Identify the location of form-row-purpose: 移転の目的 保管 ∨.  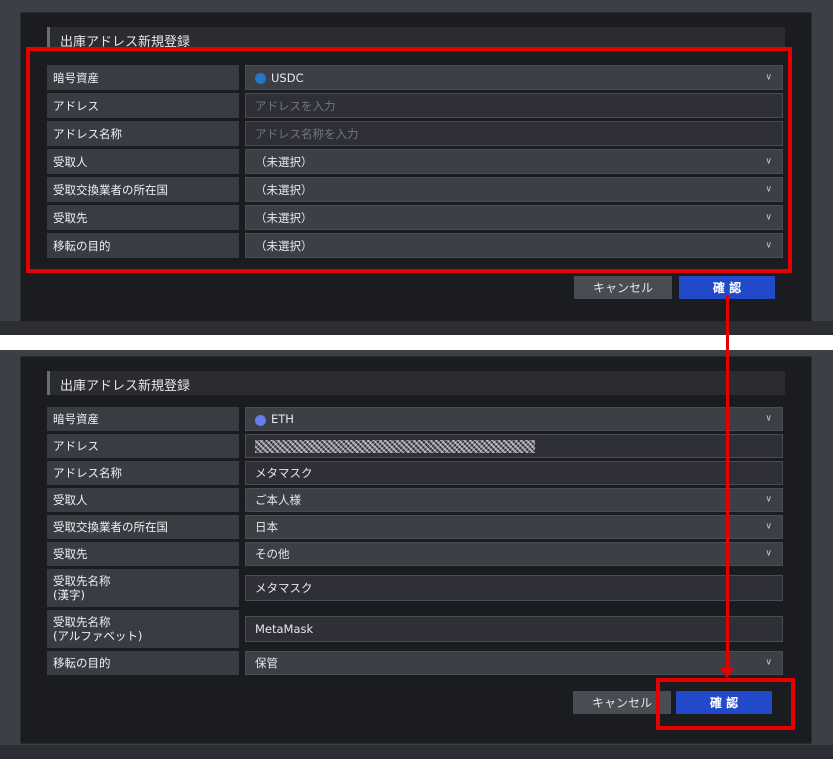
(415, 663).